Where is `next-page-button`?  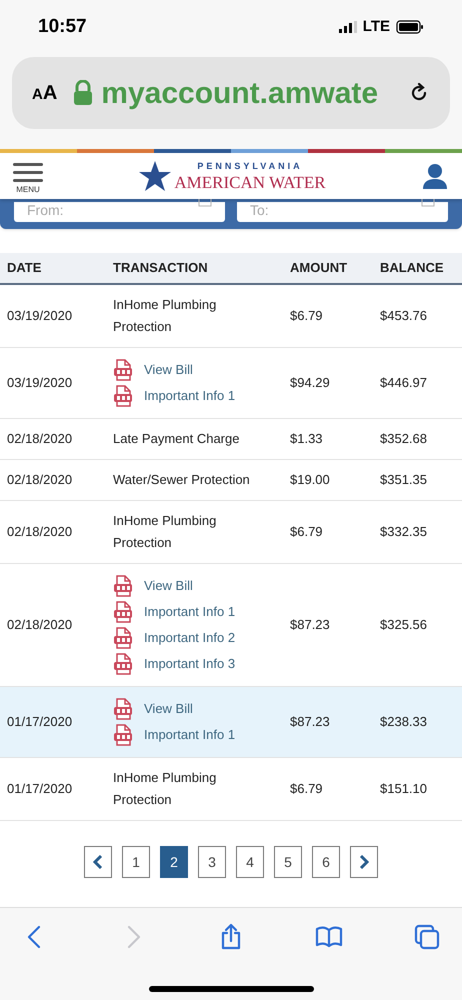
next-page-button is located at coordinates (364, 862).